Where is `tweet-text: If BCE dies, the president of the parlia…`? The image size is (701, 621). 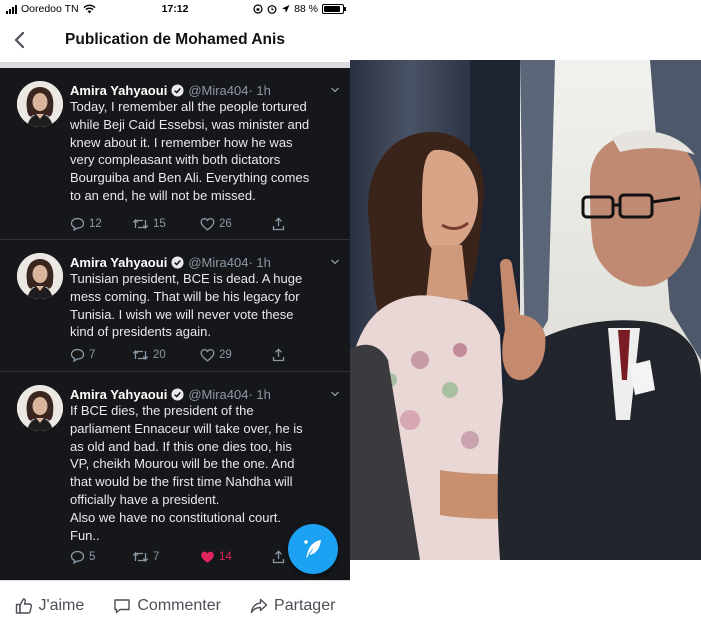
tweet-text: If BCE dies, the president of the parlia… is located at coordinates (186, 473).